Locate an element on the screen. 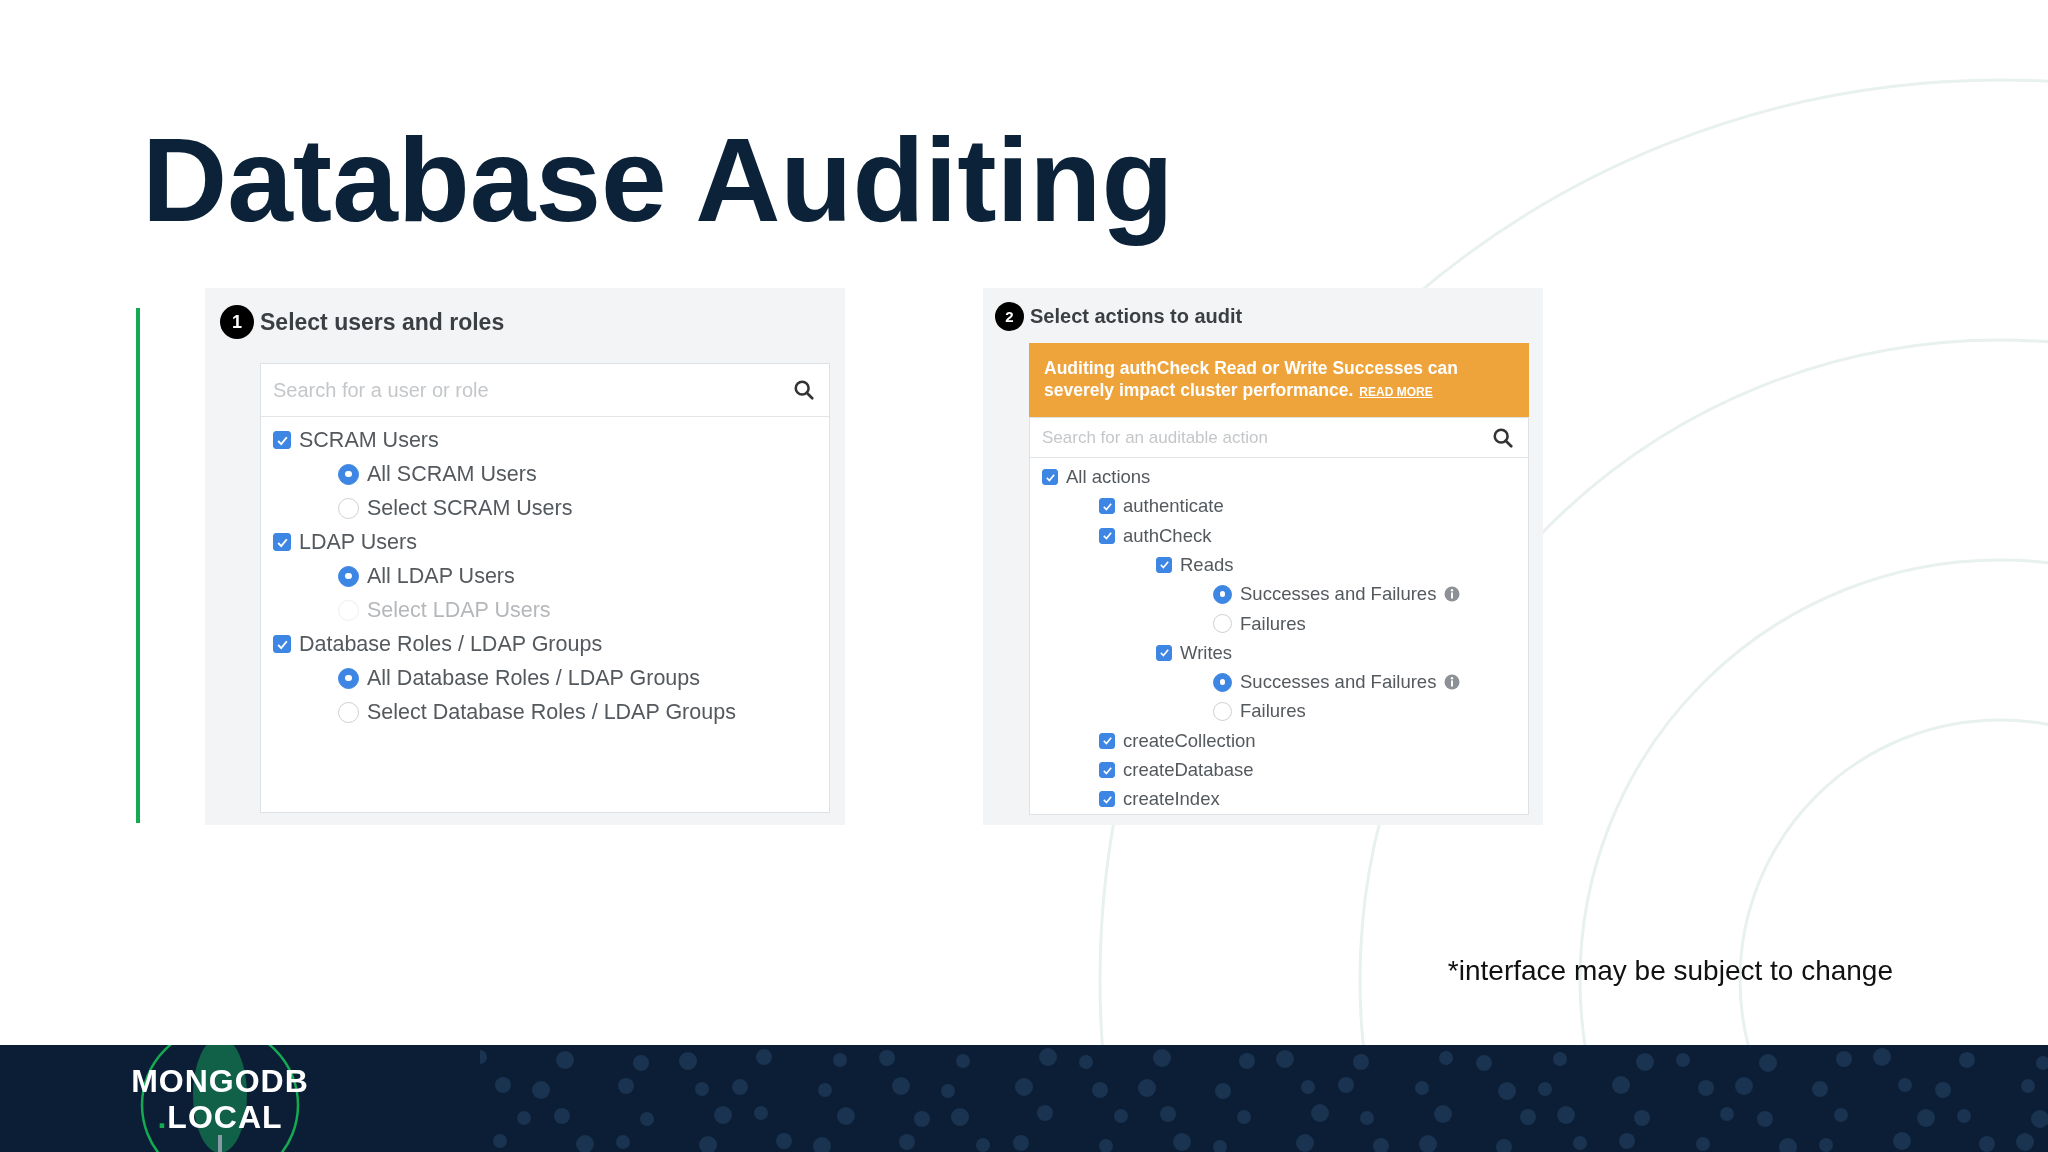 This screenshot has width=2048, height=1152. footnote: *interface may be subject to change is located at coordinates (1670, 971).